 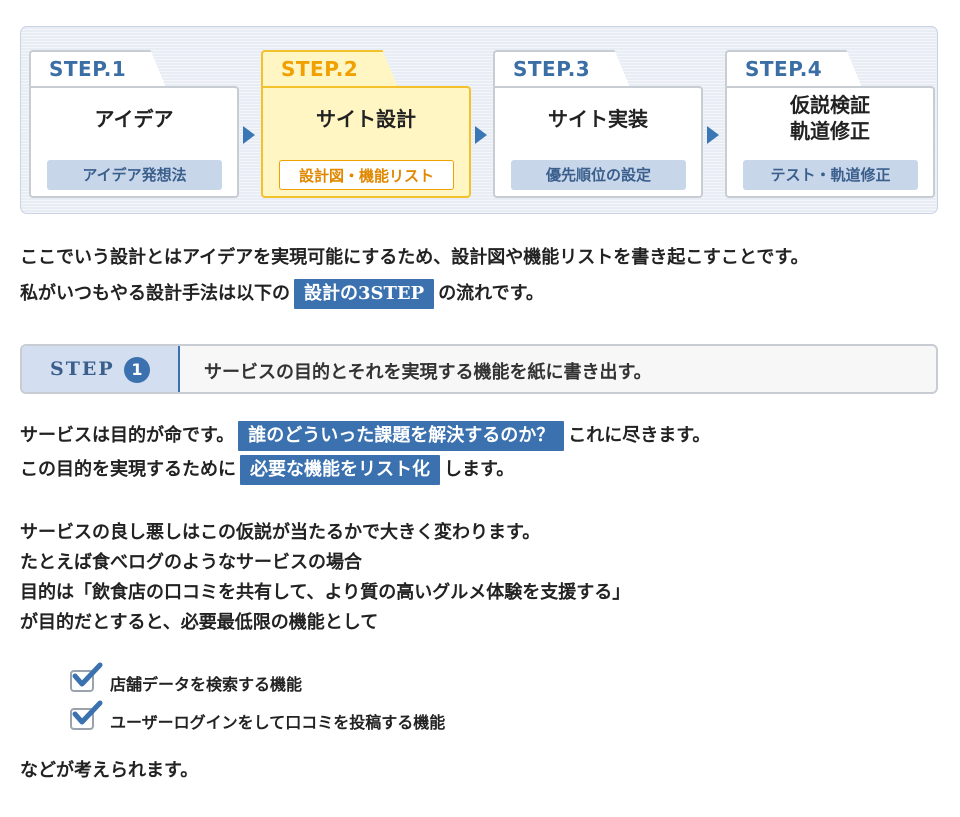 What do you see at coordinates (830, 118) in the screenshot?
I see `step-title: 仮説検証 軌道修正` at bounding box center [830, 118].